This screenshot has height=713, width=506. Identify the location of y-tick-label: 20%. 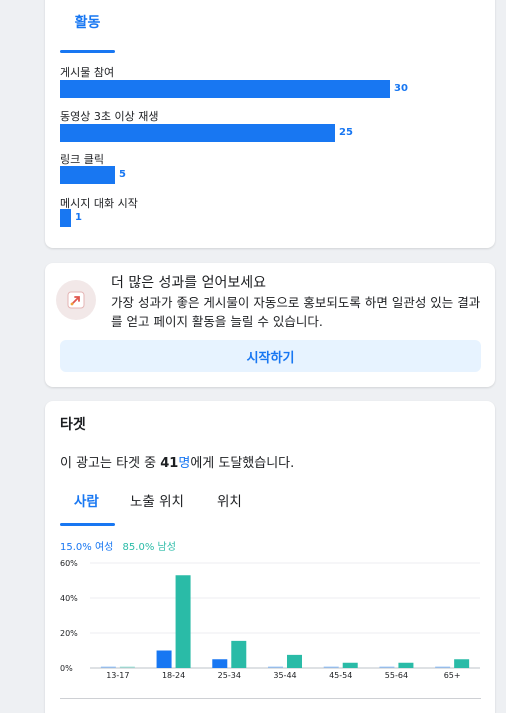
(69, 633).